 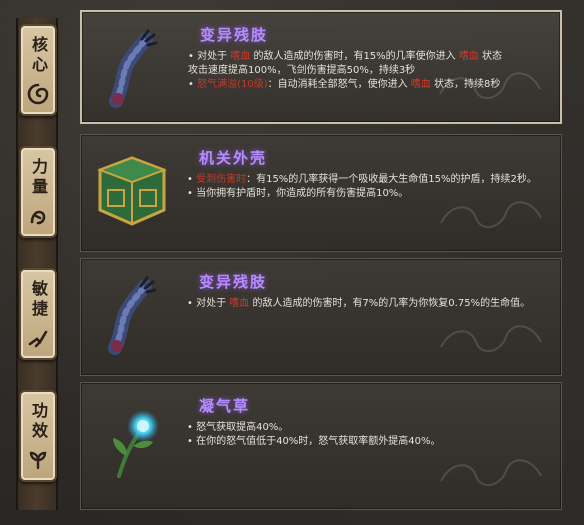 I want to click on fist-emblem-icon, so click(x=38, y=216).